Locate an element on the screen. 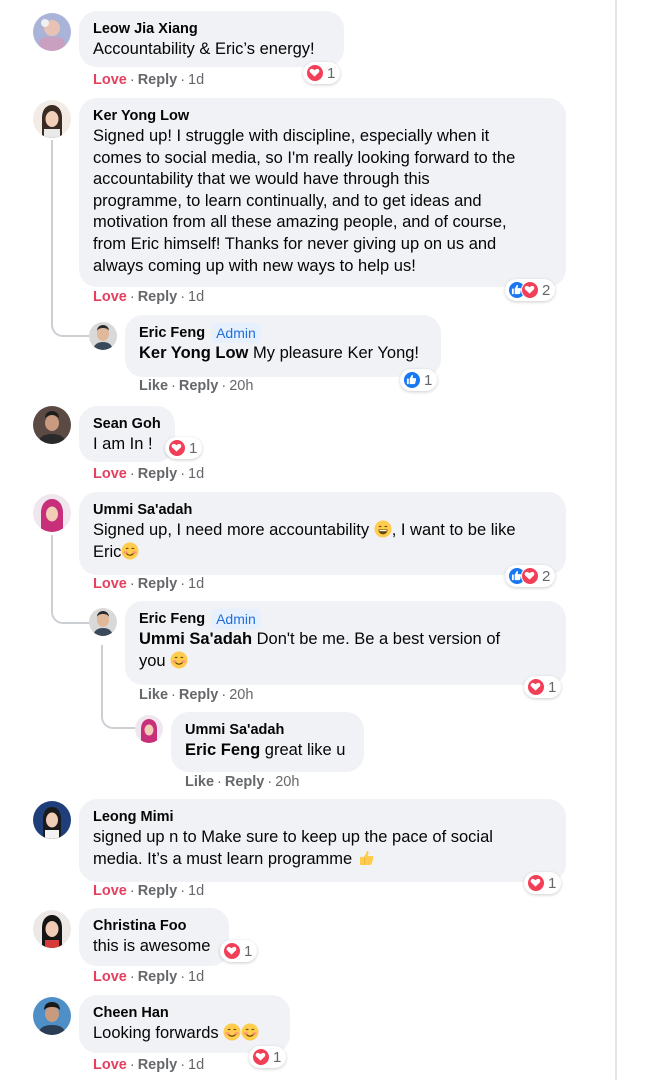 This screenshot has width=645, height=1080. comment-bubble: Sean Goh I am In ! is located at coordinates (127, 434).